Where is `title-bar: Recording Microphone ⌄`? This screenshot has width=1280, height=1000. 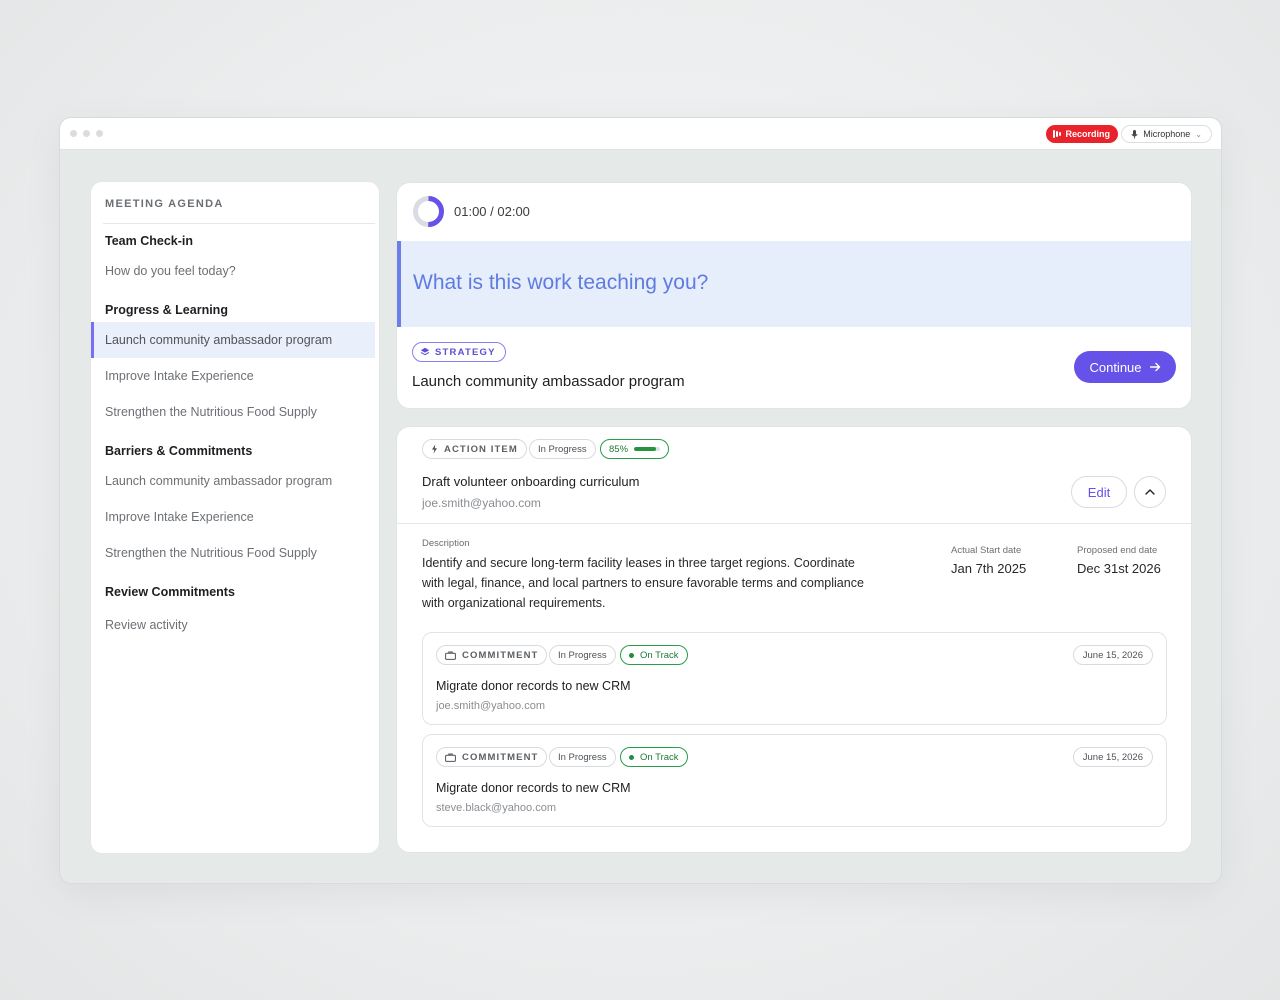
title-bar: Recording Microphone ⌄ is located at coordinates (640, 134).